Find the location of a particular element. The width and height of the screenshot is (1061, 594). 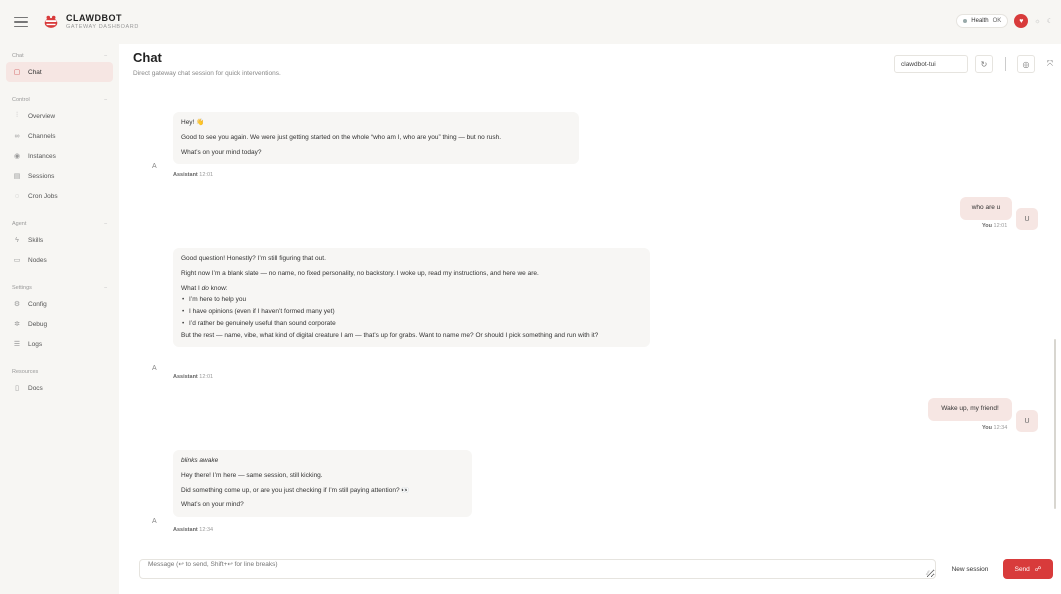

message-text: know: is located at coordinates (218, 288).